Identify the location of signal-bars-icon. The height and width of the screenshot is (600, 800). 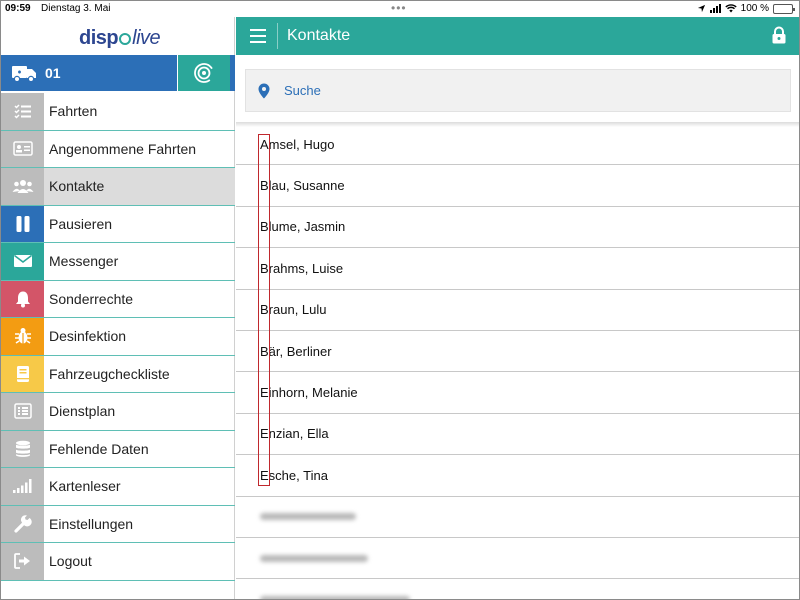
(21, 486).